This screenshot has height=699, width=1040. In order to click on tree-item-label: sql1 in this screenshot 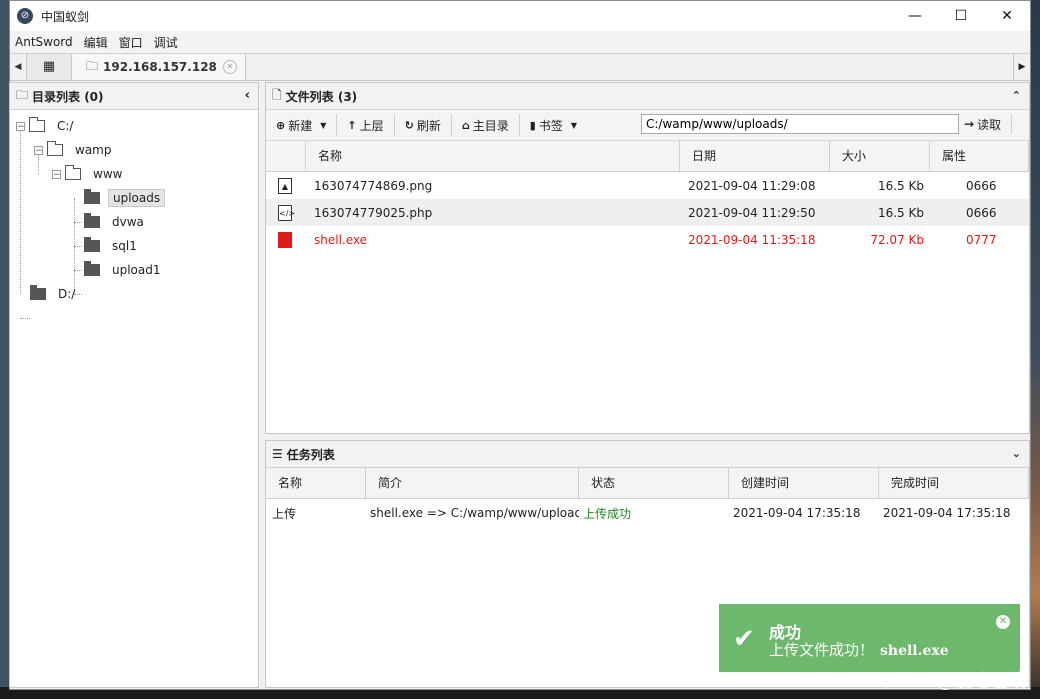, I will do `click(124, 246)`.